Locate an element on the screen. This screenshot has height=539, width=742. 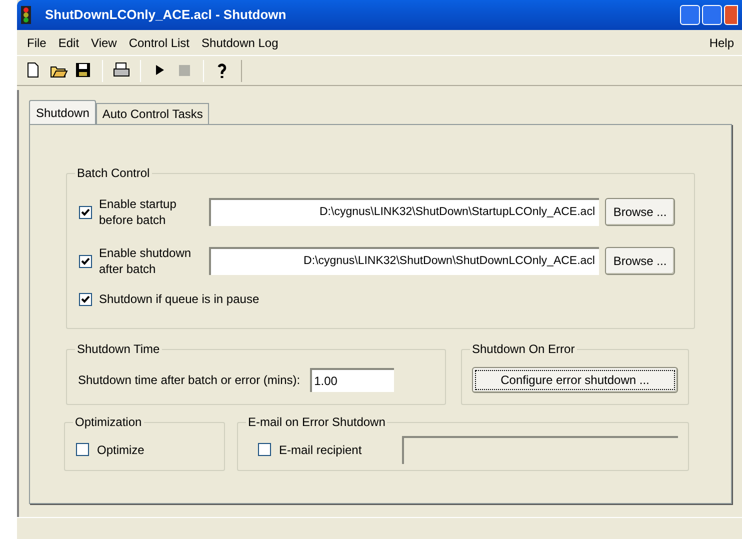
group-title: Shutdown On Error is located at coordinates (523, 349).